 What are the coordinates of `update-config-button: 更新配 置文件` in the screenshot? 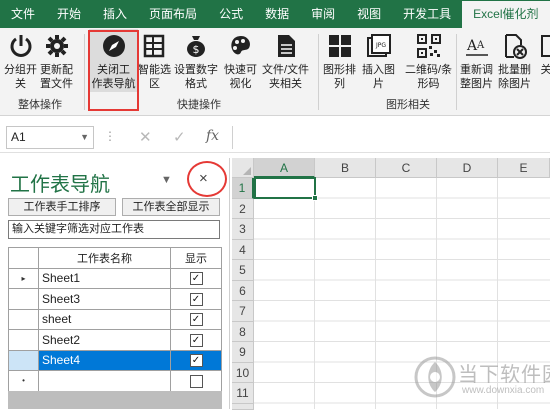 It's located at (56, 61).